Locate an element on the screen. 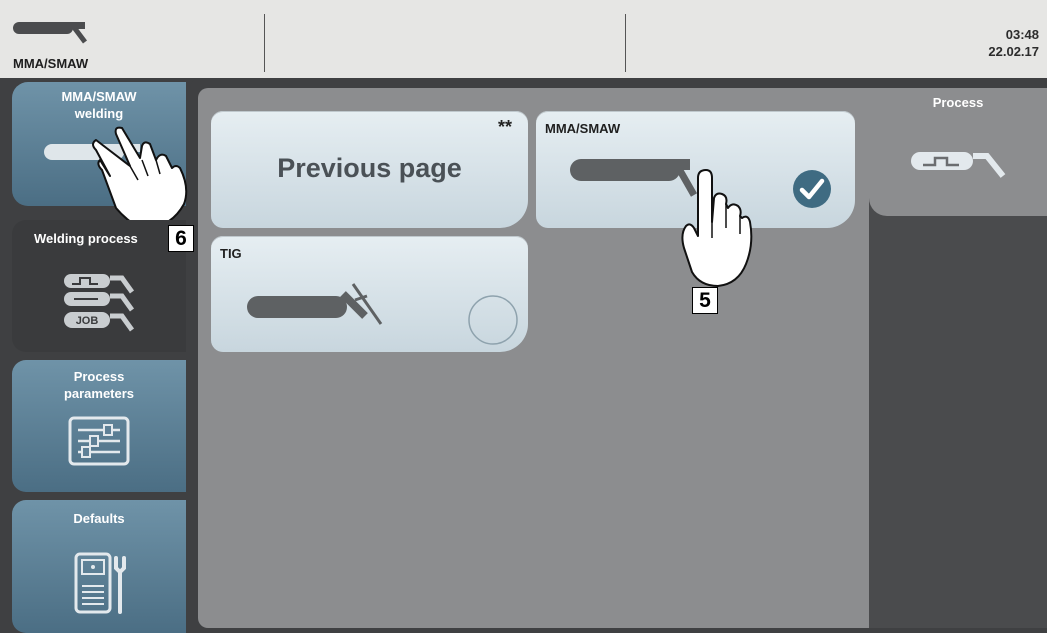 This screenshot has height=633, width=1047. previous-page-label: Previous page is located at coordinates (369, 168).